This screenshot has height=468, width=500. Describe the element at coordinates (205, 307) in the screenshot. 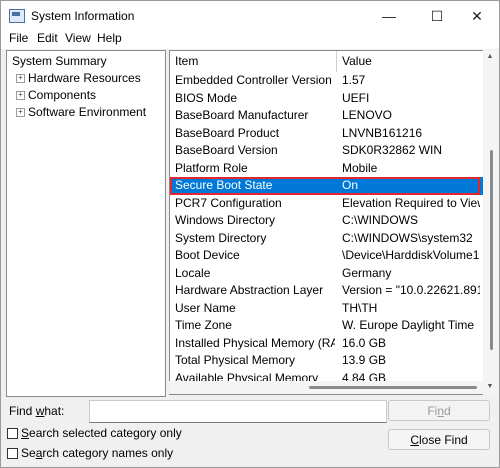

I see `item-cell: User Name` at that location.